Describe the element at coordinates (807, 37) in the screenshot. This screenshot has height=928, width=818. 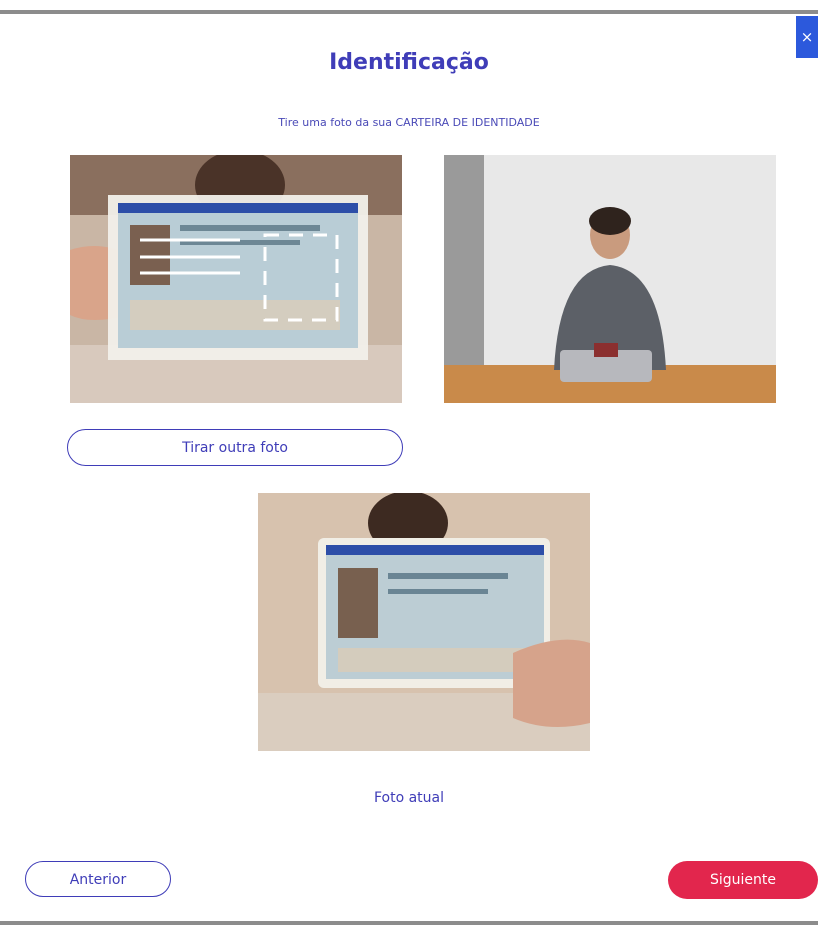
I see `close-icon: ×` at that location.